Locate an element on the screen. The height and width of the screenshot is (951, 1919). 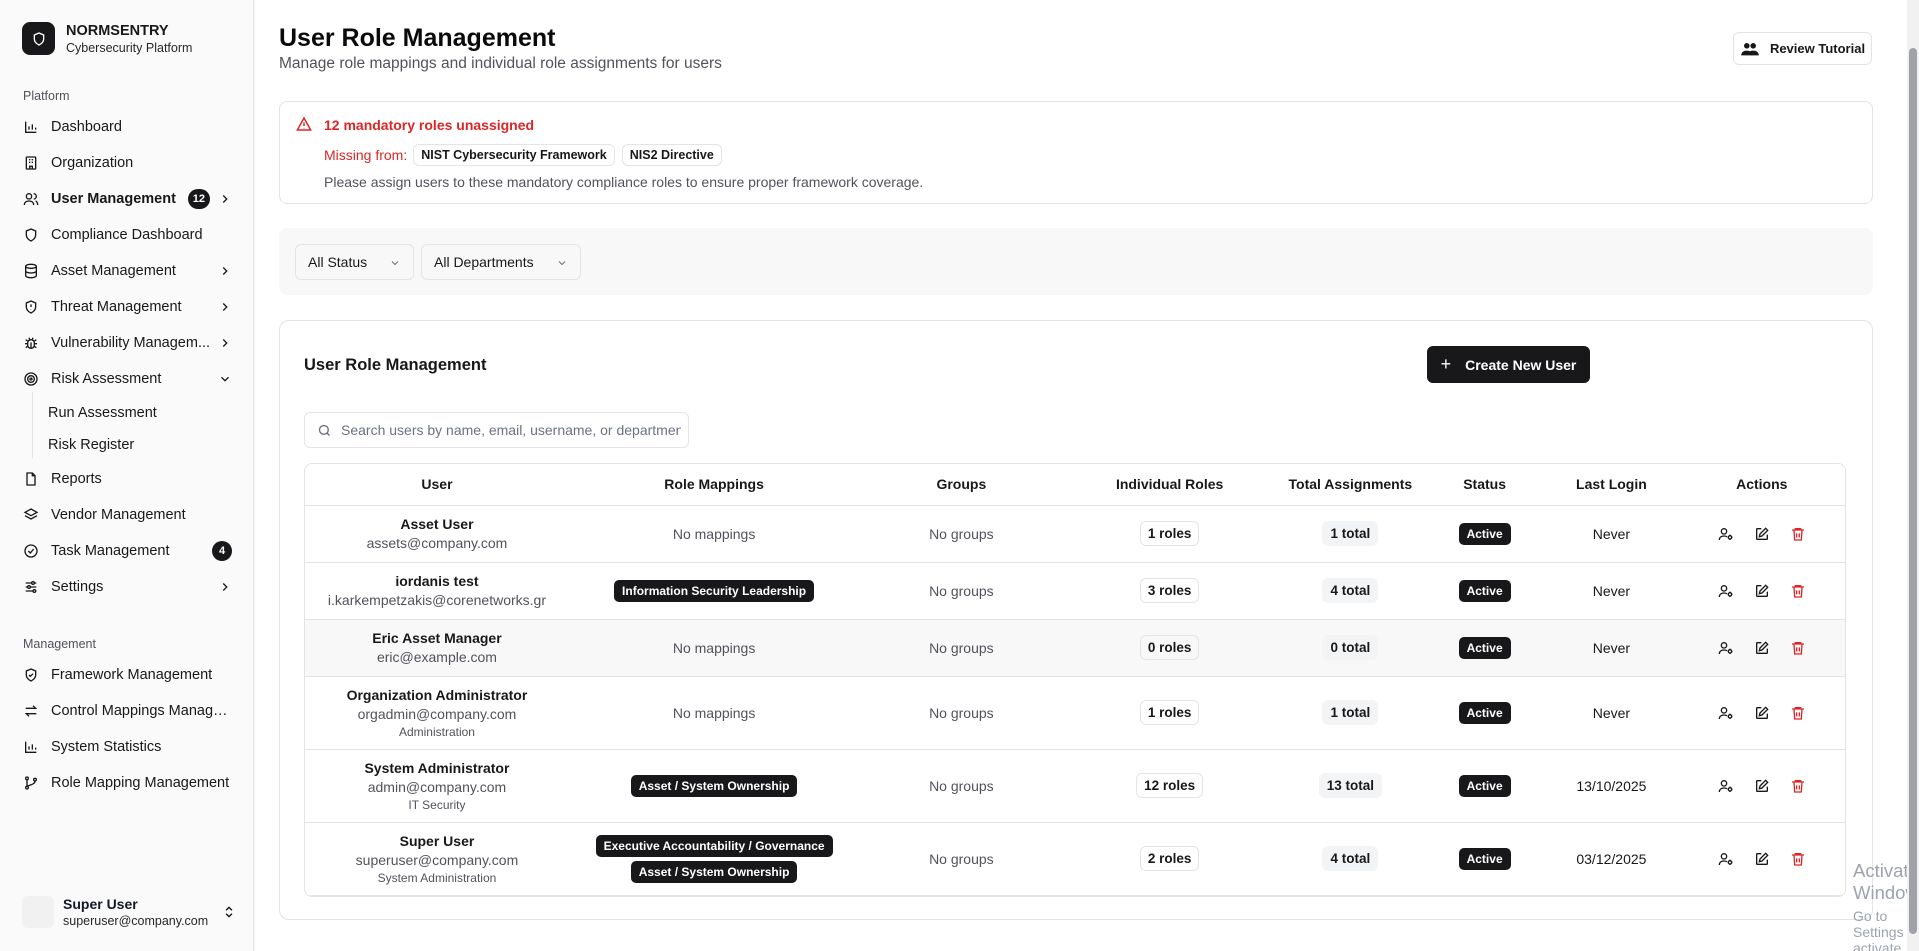
column-header-total-assignments: Total Assignments is located at coordinates (1350, 485).